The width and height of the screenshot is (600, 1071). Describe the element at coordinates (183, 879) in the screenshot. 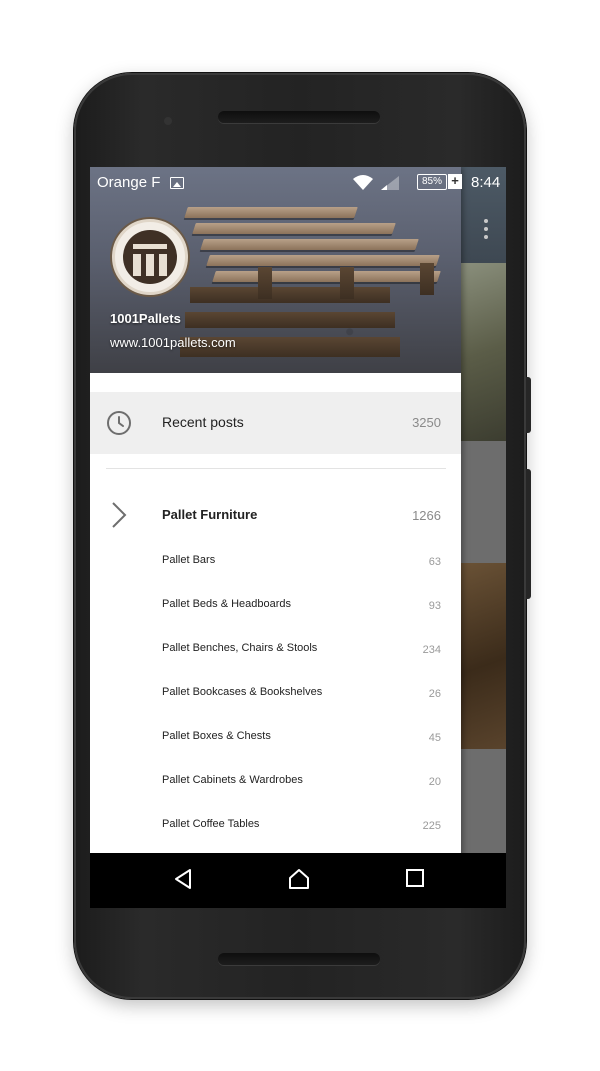

I see `back-triangle-icon` at that location.